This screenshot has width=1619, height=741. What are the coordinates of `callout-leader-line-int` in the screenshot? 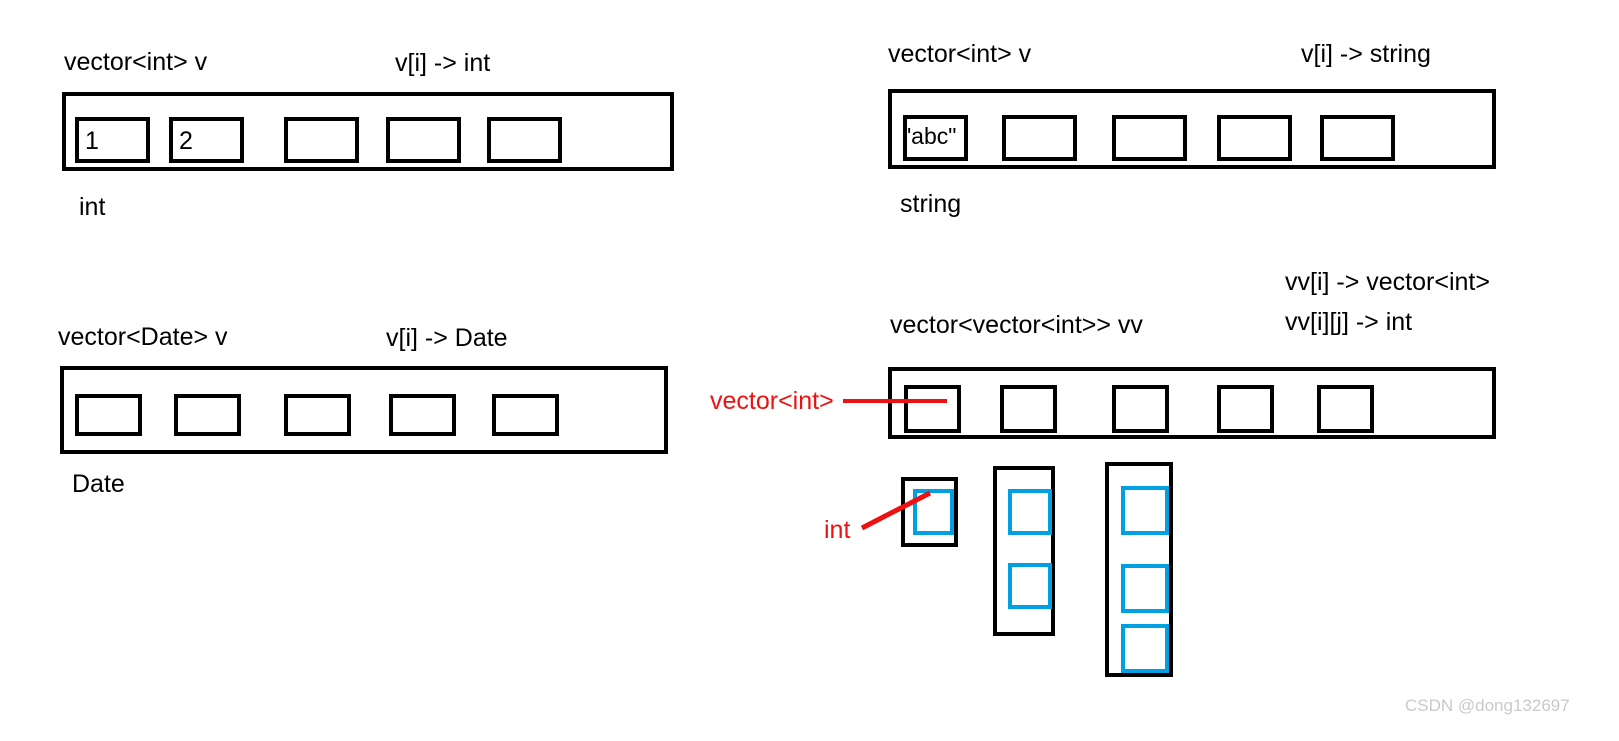 It's located at (896, 510).